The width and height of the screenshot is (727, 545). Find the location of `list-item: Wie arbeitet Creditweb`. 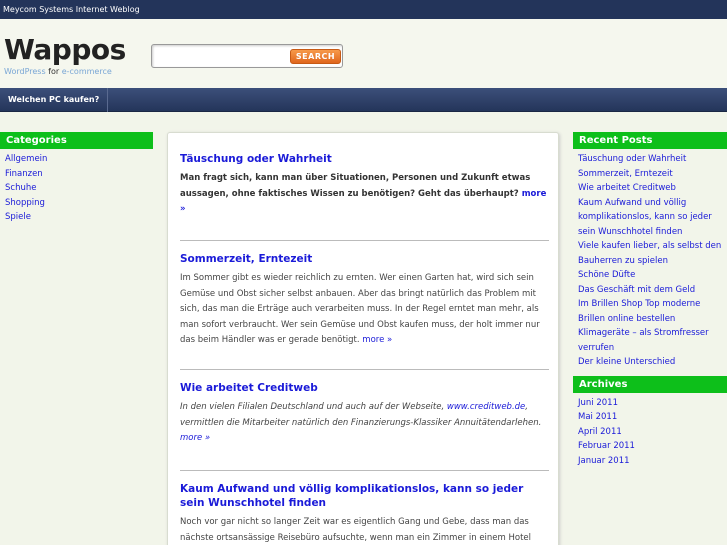

list-item: Wie arbeitet Creditweb is located at coordinates (652, 188).